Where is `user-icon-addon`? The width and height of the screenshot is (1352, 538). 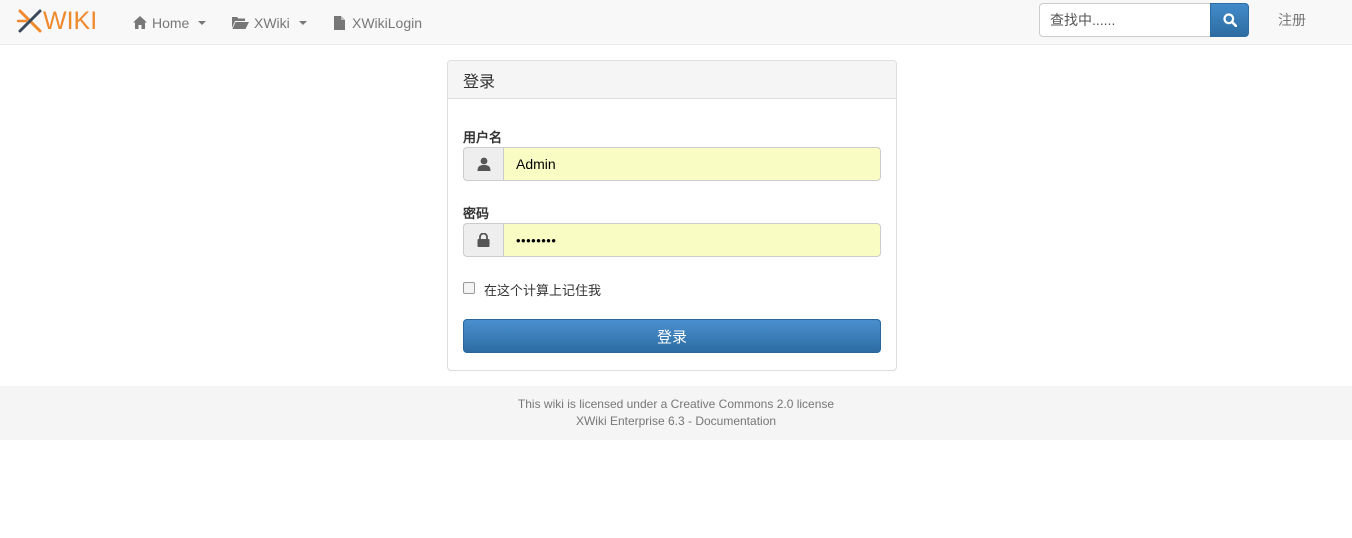 user-icon-addon is located at coordinates (483, 164).